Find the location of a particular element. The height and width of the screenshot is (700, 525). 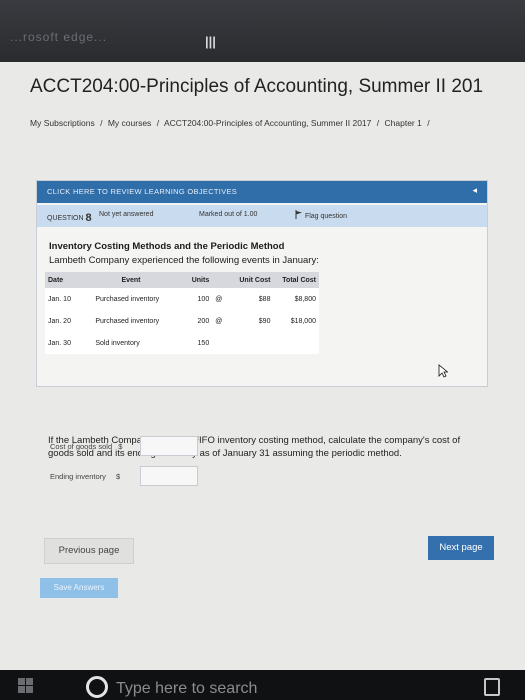

question-number: 8 is located at coordinates (88, 218).